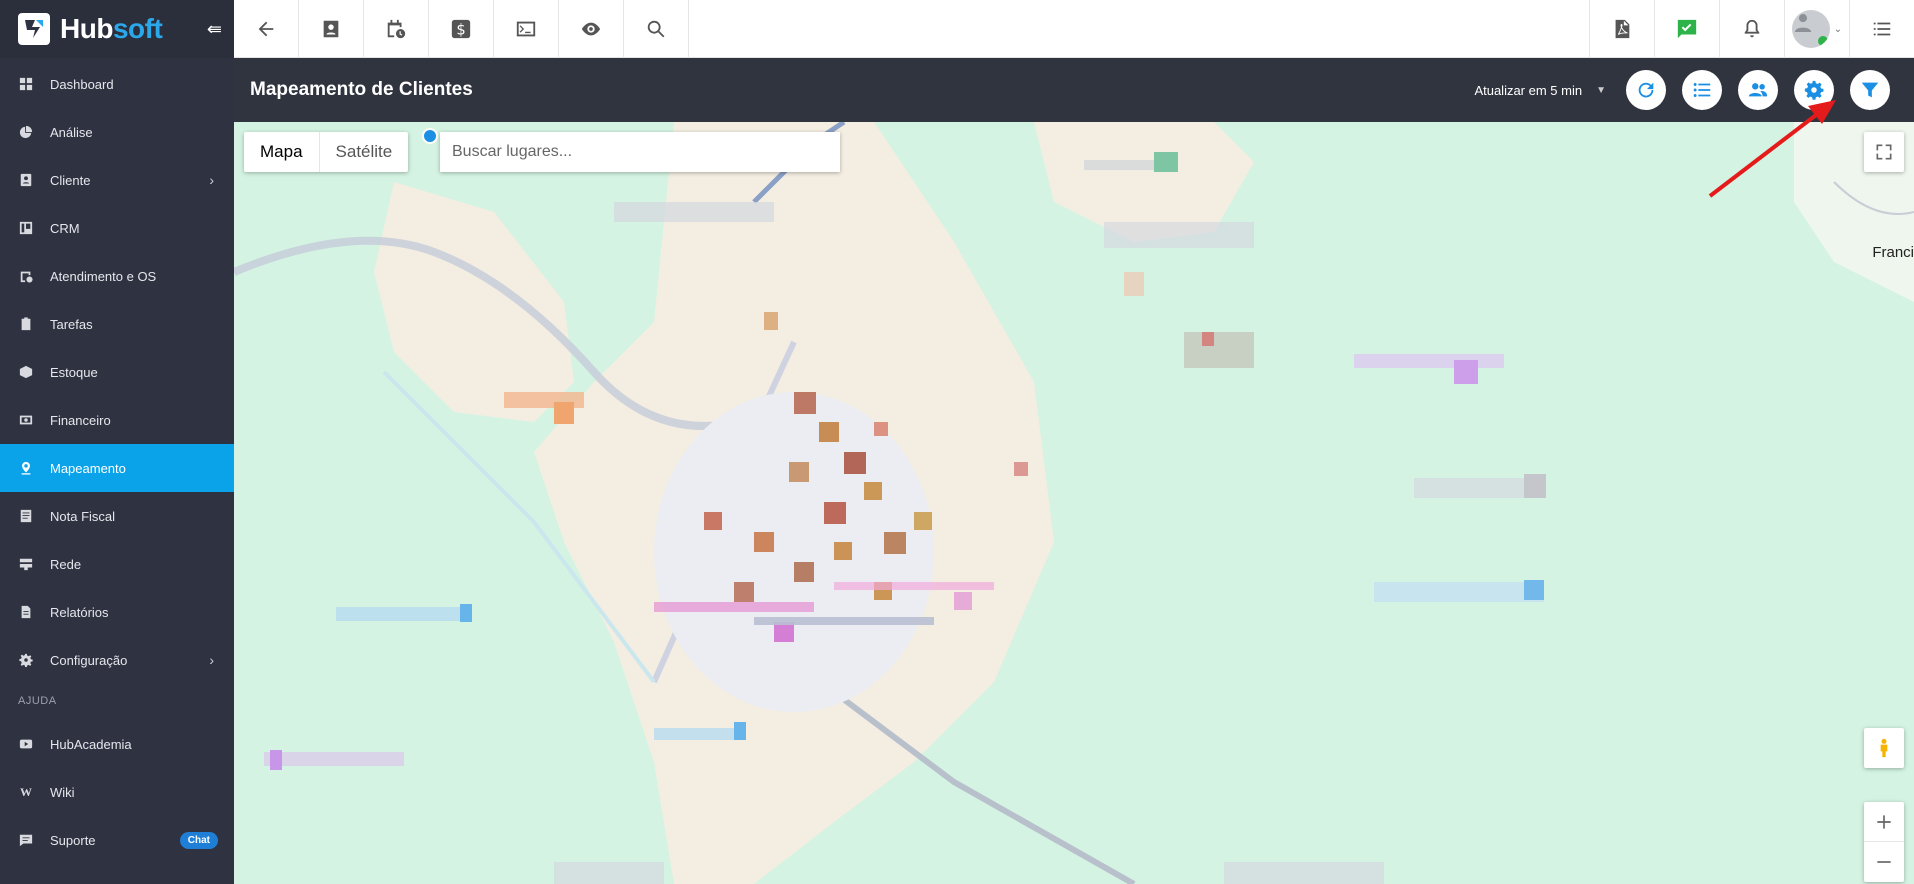 Image resolution: width=1914 pixels, height=884 pixels. Describe the element at coordinates (26, 840) in the screenshot. I see `chat-icon` at that location.